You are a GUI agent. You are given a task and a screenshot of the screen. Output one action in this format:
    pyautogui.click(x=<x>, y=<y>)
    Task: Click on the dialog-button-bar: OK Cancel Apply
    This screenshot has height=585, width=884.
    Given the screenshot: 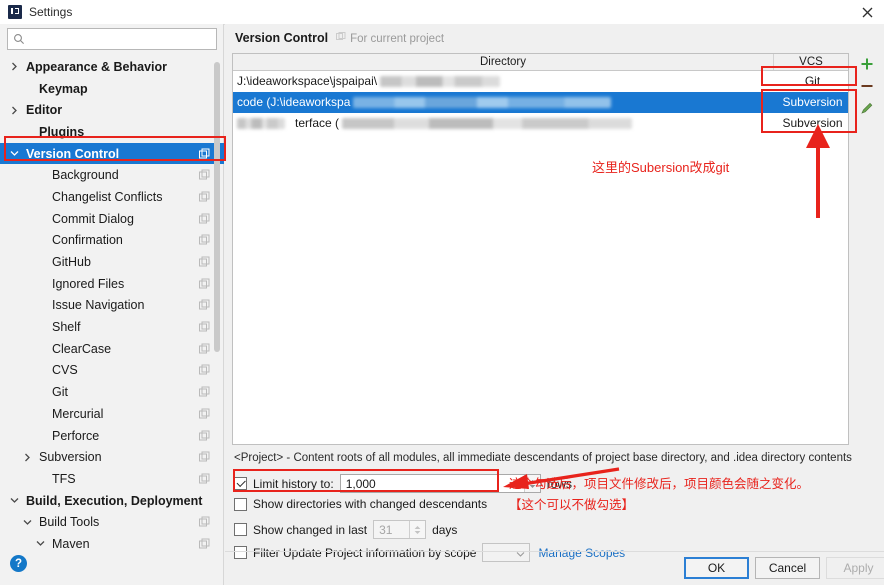 What is the action you would take?
    pyautogui.click(x=554, y=568)
    